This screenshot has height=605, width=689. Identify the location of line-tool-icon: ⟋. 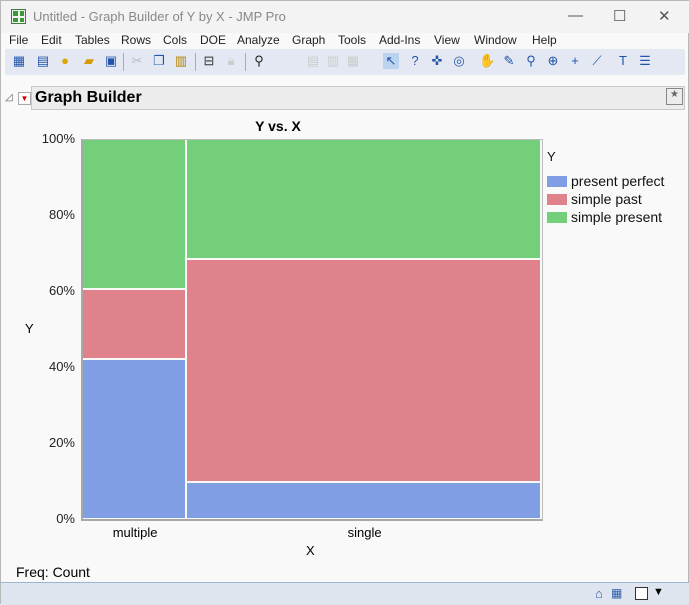
(597, 61).